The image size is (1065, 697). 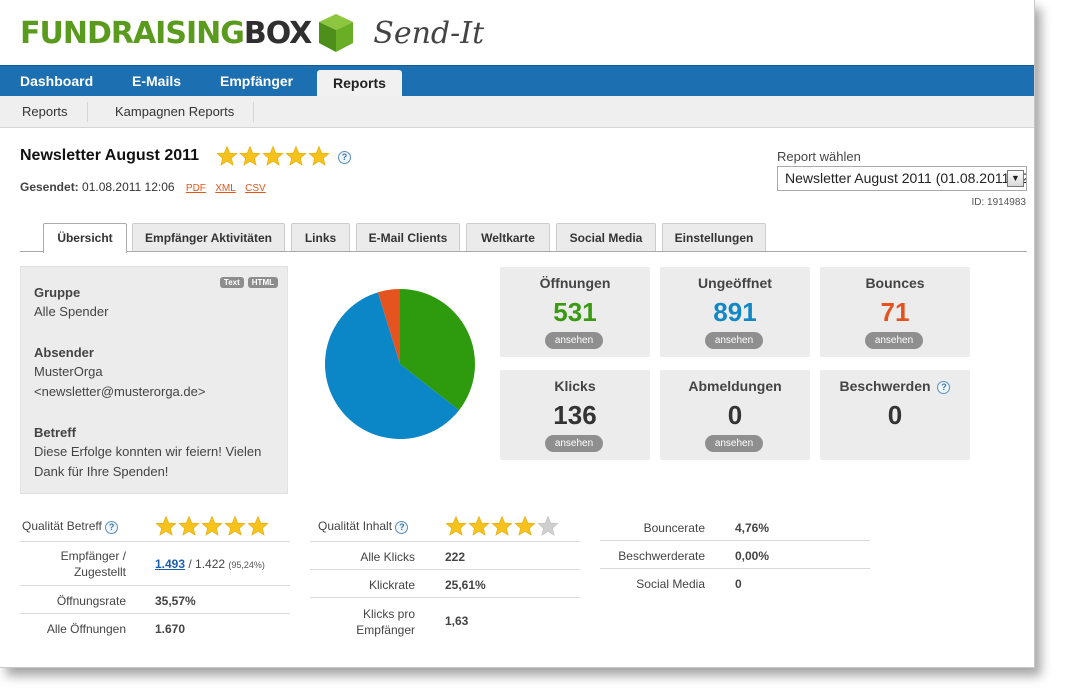 What do you see at coordinates (670, 584) in the screenshot?
I see `social-media-label: Social Media` at bounding box center [670, 584].